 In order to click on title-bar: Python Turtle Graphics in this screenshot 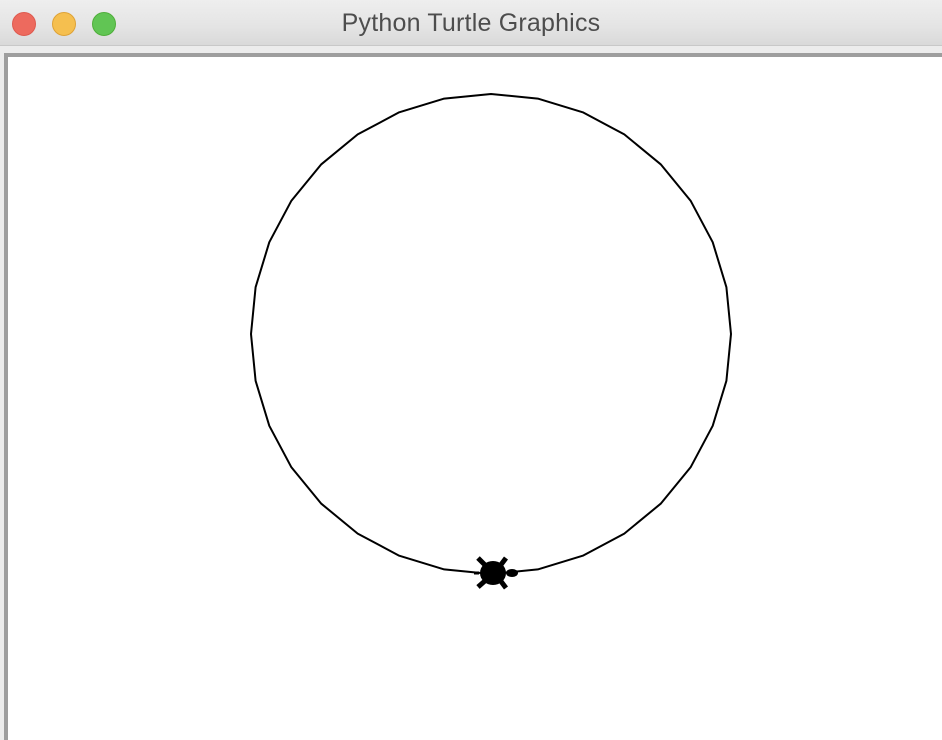, I will do `click(471, 23)`.